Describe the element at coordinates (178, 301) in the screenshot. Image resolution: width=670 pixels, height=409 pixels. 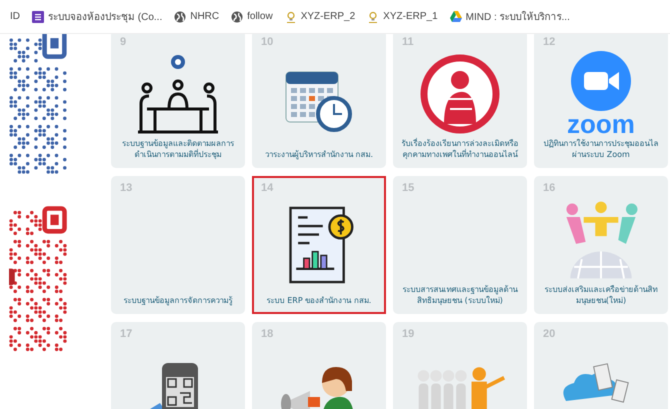
I see `tile-label: ระบบฐานข้อมูลการจัดการความรู้` at that location.